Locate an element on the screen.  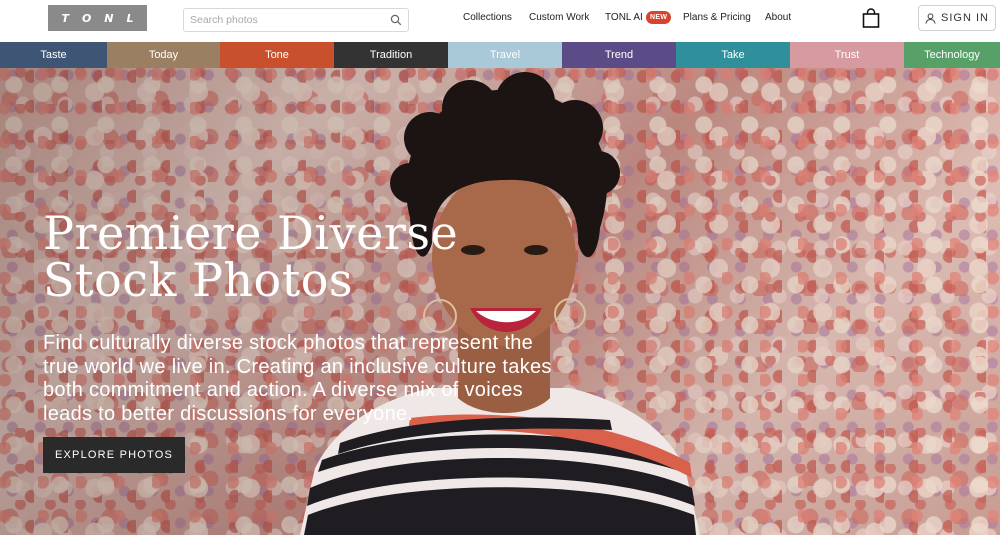
category-label: Today is located at coordinates (163, 55).